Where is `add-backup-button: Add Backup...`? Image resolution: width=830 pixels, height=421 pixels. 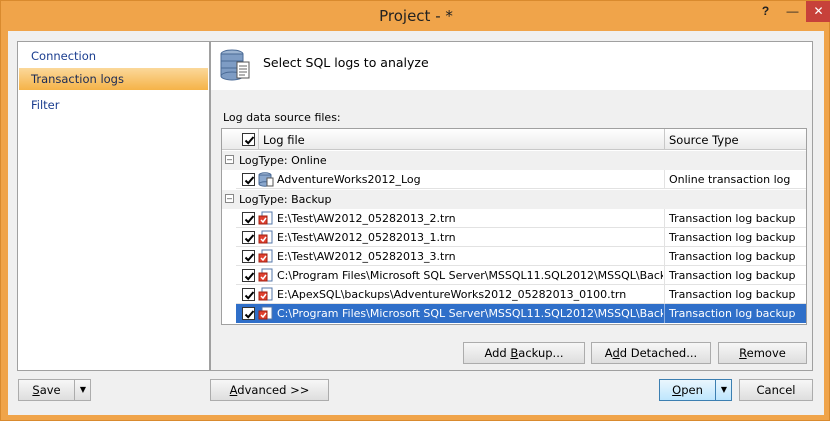
add-backup-button: Add Backup... is located at coordinates (524, 353).